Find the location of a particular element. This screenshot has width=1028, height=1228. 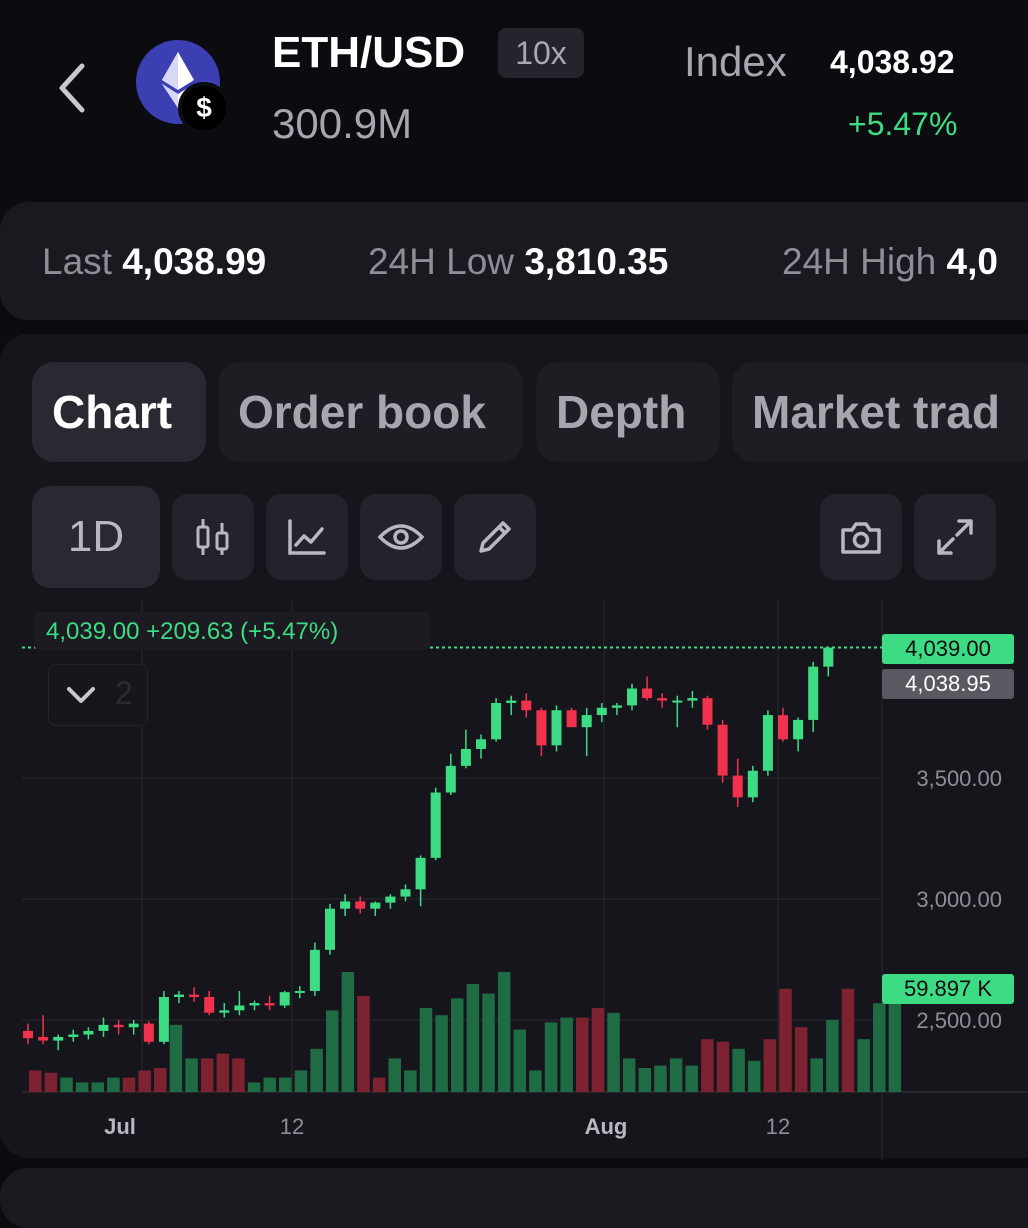

indicator-collapse: 2 is located at coordinates (98, 695).